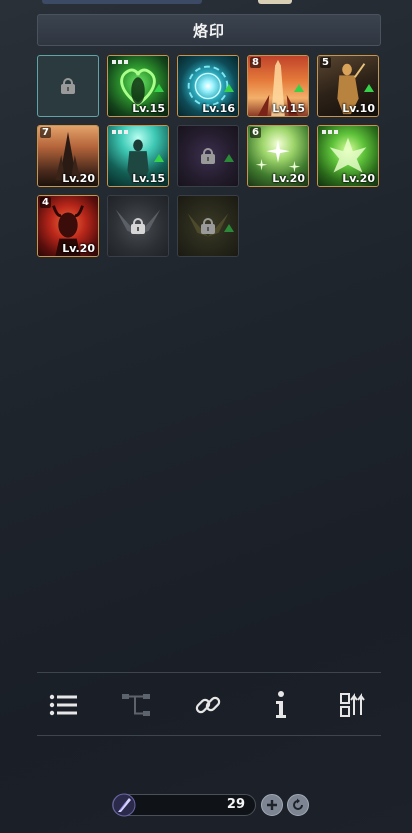 The height and width of the screenshot is (833, 412). What do you see at coordinates (255, 62) in the screenshot?
I see `stack-count: 8` at bounding box center [255, 62].